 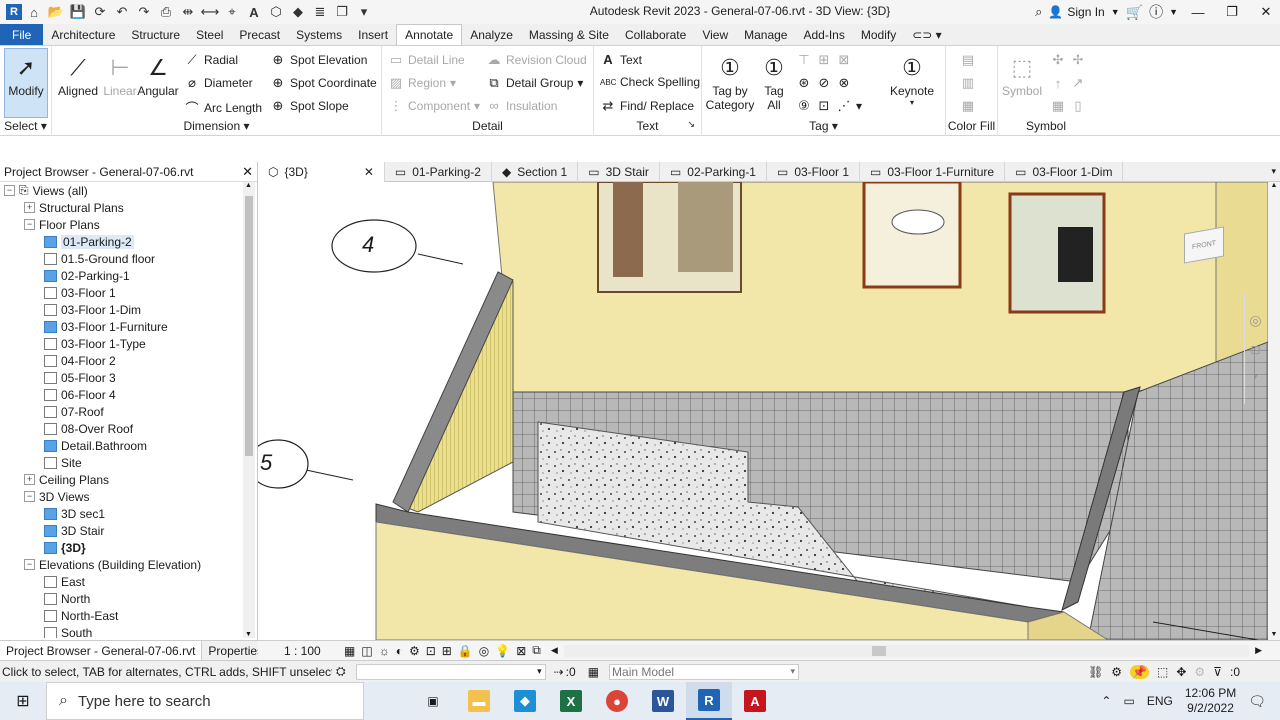 What do you see at coordinates (491, 34) in the screenshot?
I see `ribbon-tab-analyze: Analyze` at bounding box center [491, 34].